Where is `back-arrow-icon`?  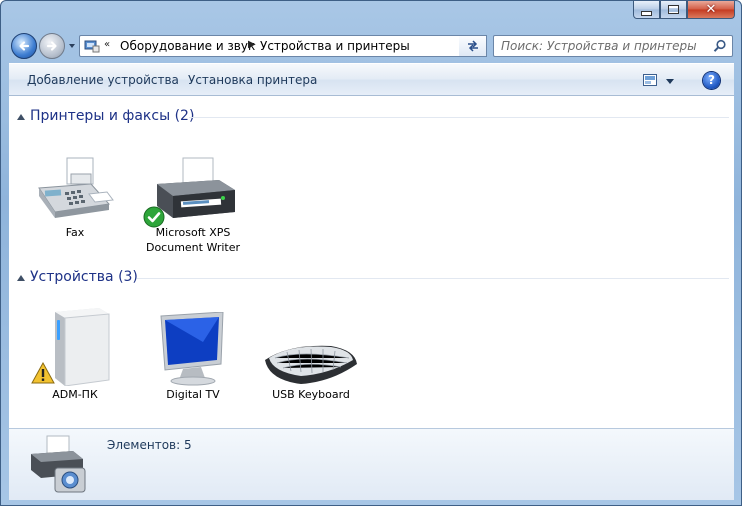
back-arrow-icon is located at coordinates (24, 46).